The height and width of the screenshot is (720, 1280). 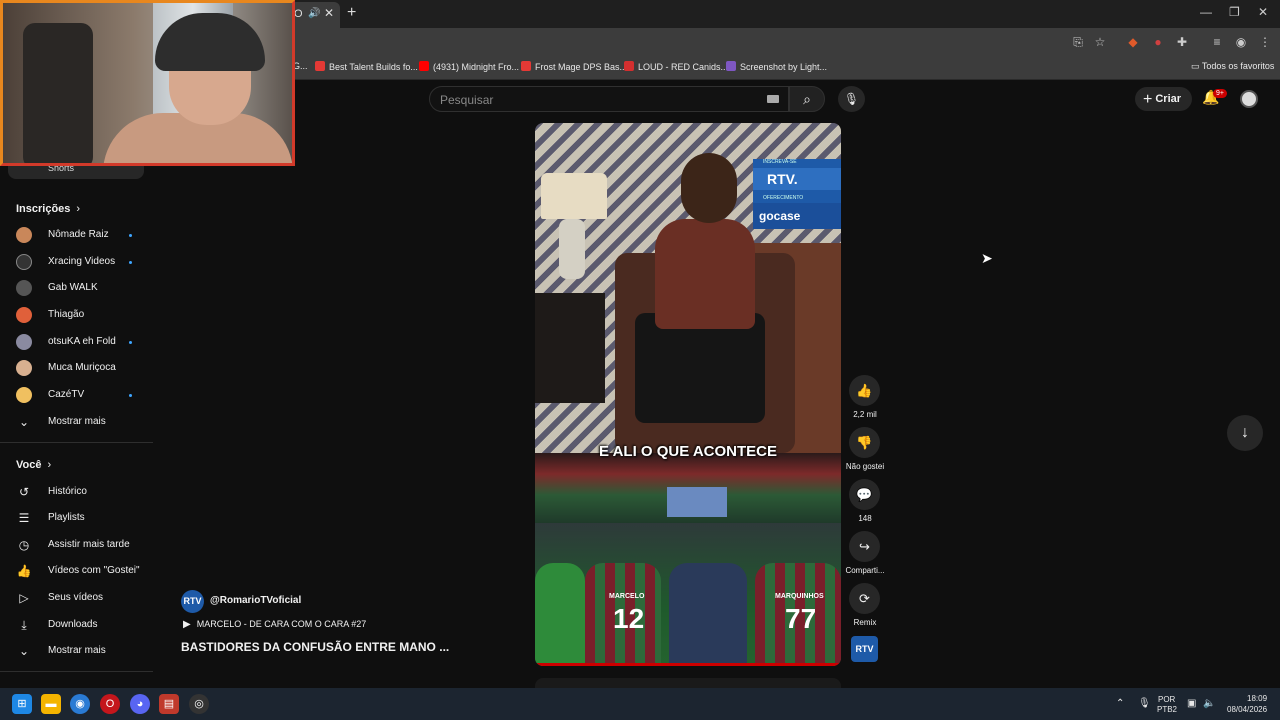 I want to click on create-button: + Criar, so click(x=1163, y=99).